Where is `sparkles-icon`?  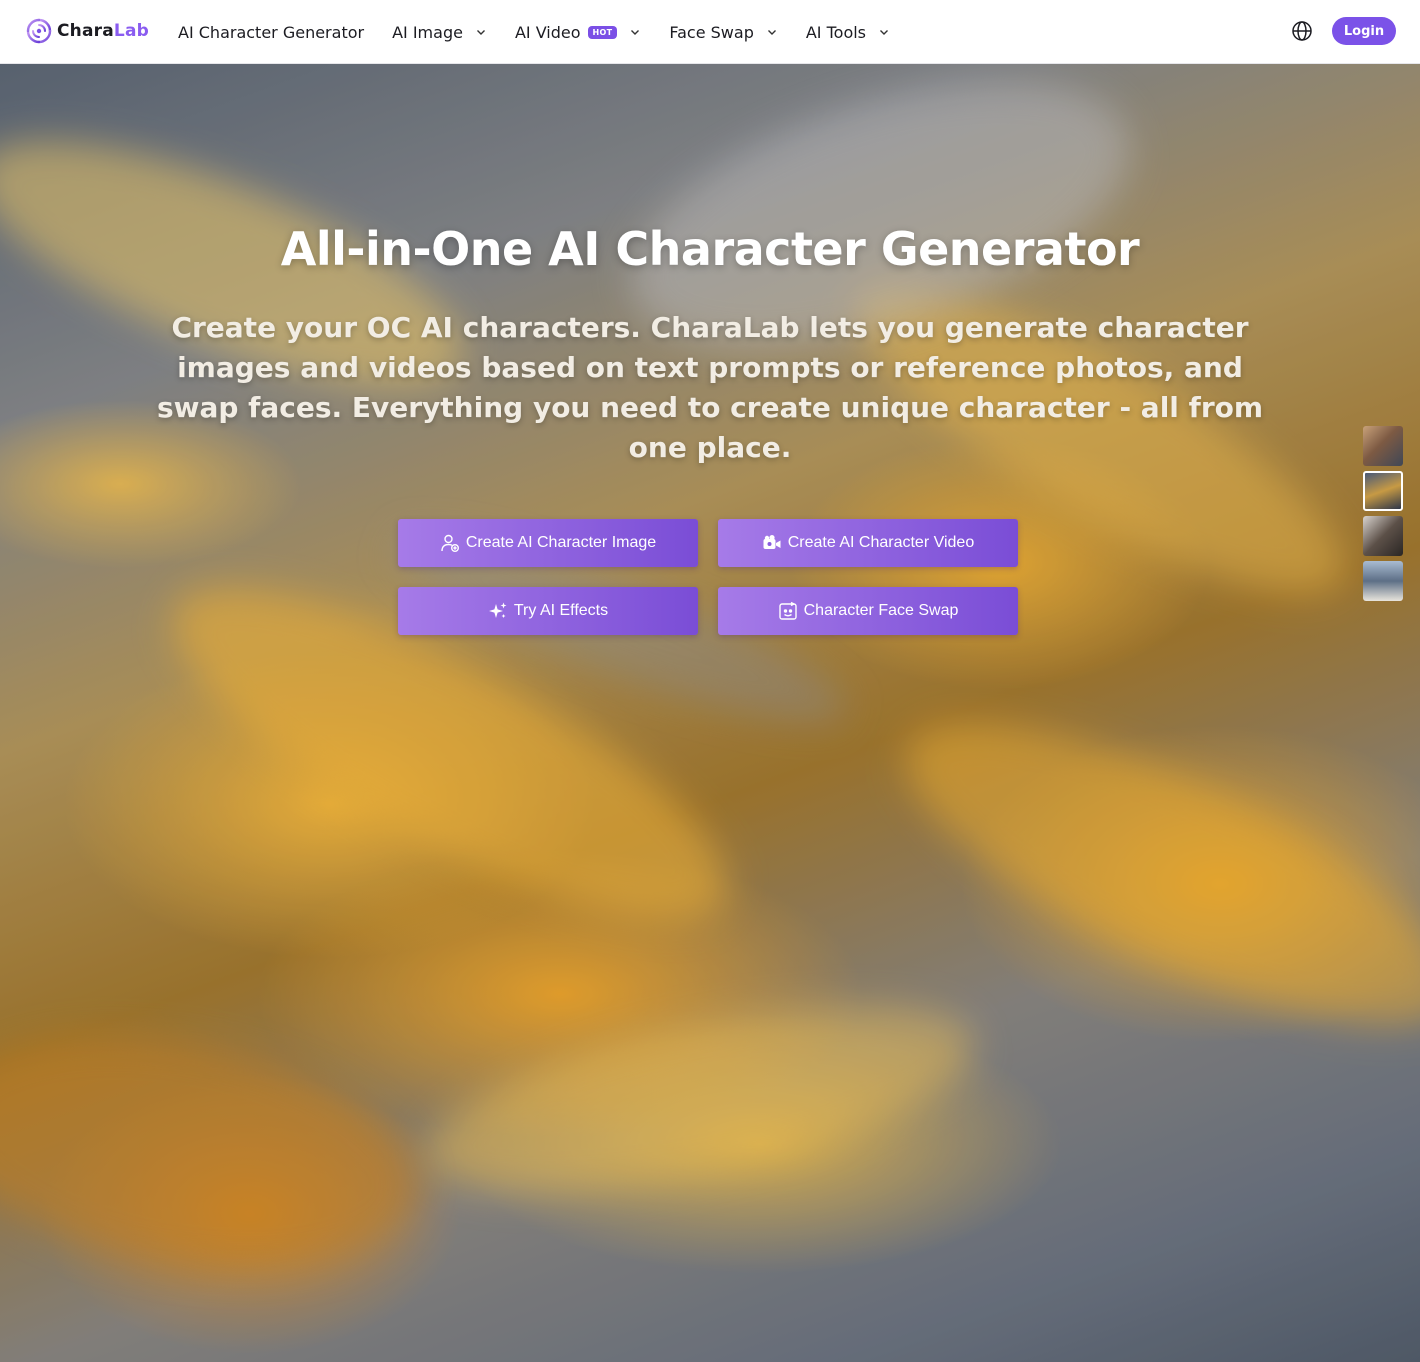 sparkles-icon is located at coordinates (497, 610).